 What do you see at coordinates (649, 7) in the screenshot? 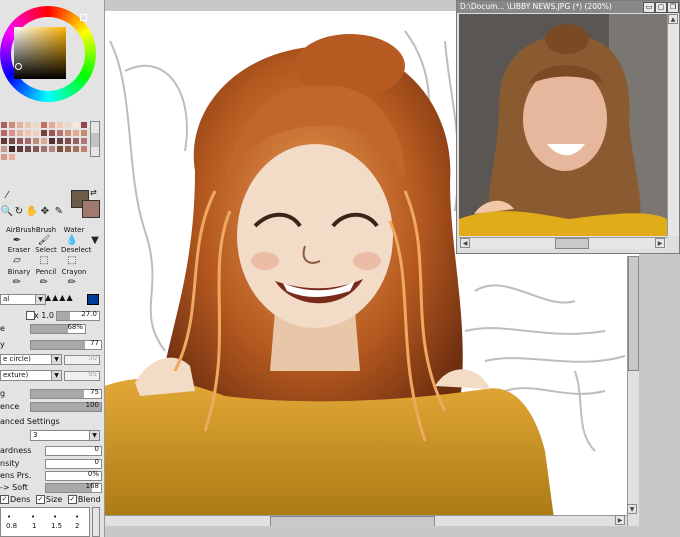
I see `minimize-icon: ▭` at bounding box center [649, 7].